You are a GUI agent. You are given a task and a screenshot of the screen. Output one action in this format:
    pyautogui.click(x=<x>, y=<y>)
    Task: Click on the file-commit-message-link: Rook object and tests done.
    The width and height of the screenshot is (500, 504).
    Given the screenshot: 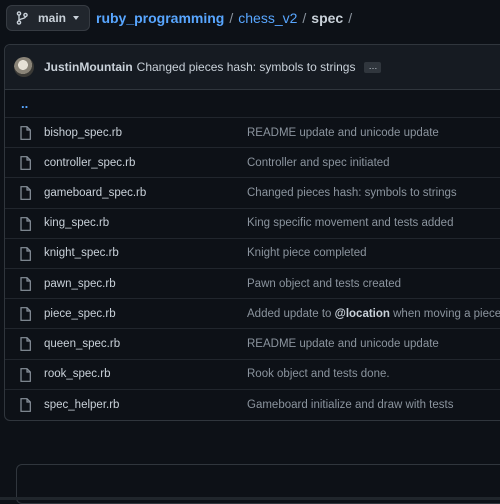 What is the action you would take?
    pyautogui.click(x=318, y=374)
    